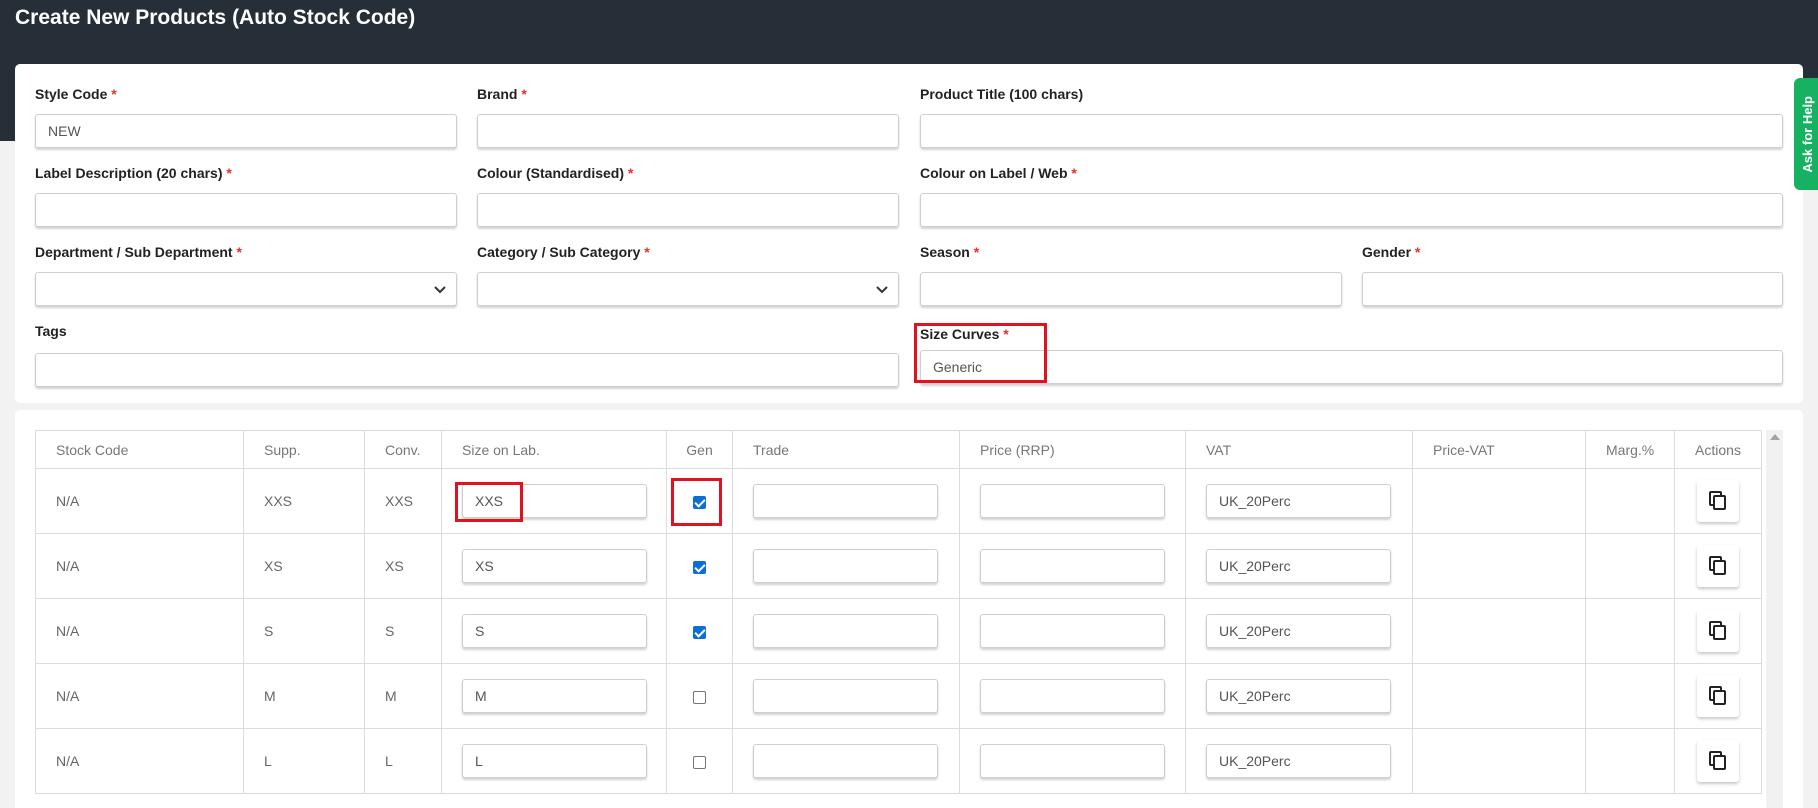 This screenshot has height=808, width=1818. What do you see at coordinates (1072, 449) in the screenshot?
I see `col-header-price-rrp: Price (RRP)` at bounding box center [1072, 449].